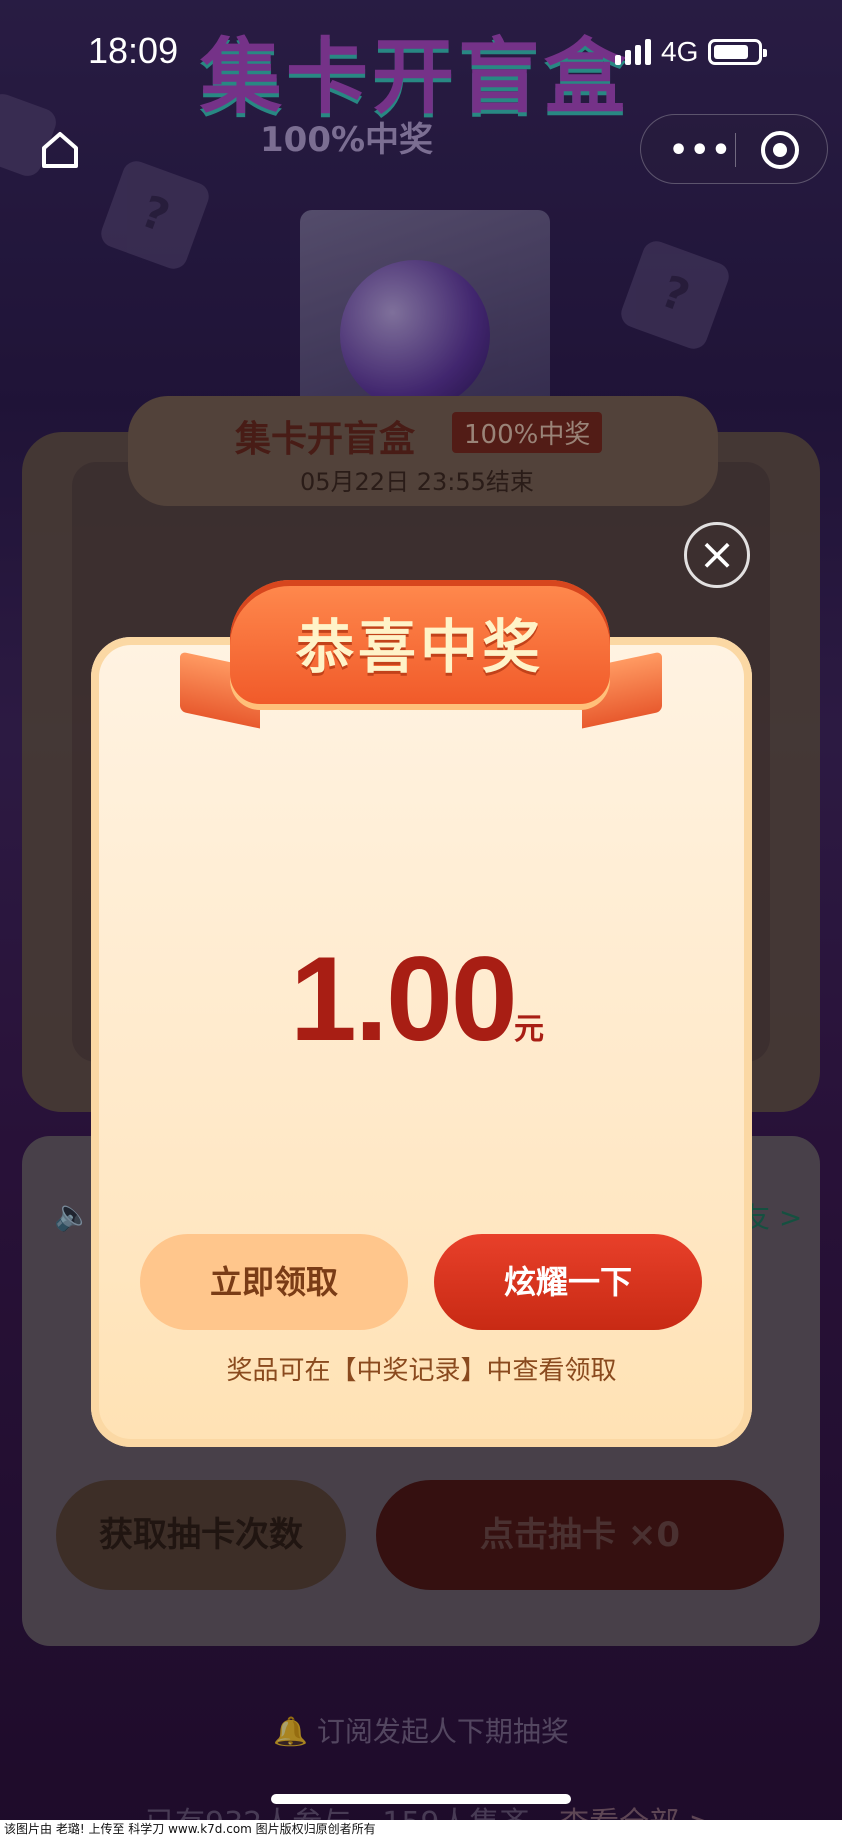 The height and width of the screenshot is (1839, 842). Describe the element at coordinates (780, 150) in the screenshot. I see `exit-target-icon` at that location.